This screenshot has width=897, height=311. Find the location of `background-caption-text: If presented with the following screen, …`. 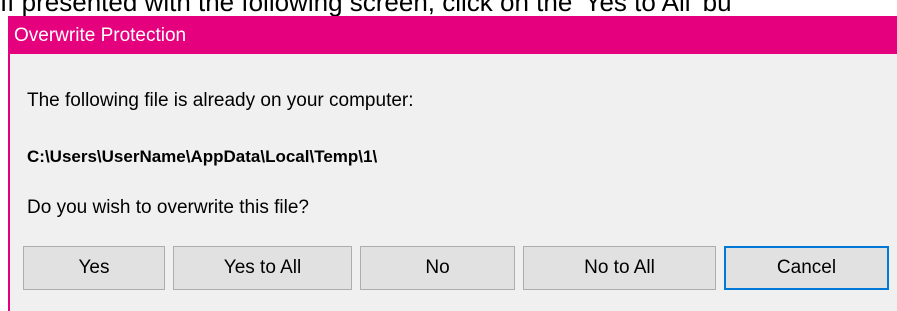

background-caption-text: If presented with the following screen, … is located at coordinates (366, 8).